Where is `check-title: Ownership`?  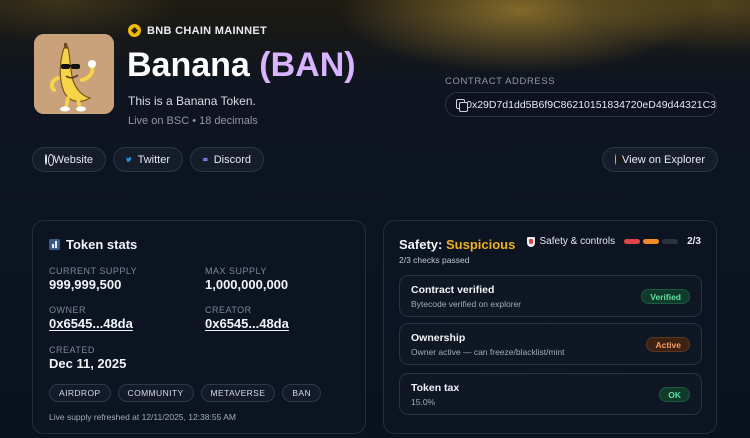
check-title: Ownership is located at coordinates (438, 338).